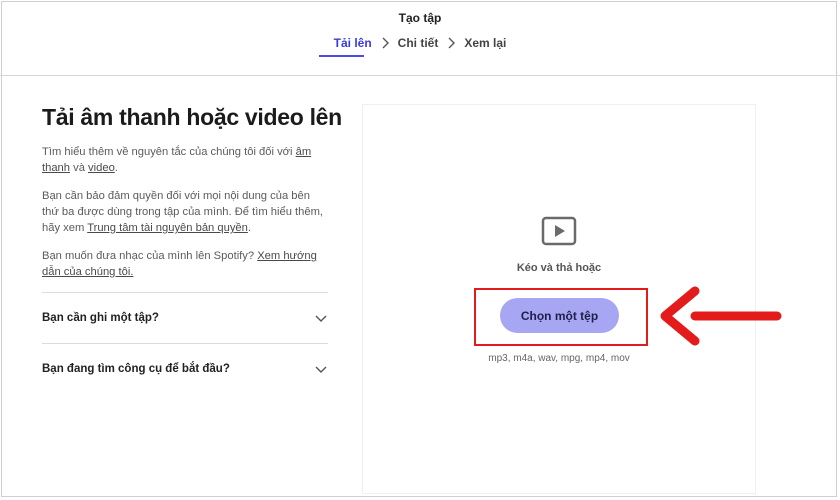  I want to click on step-upload: Tải lên, so click(353, 43).